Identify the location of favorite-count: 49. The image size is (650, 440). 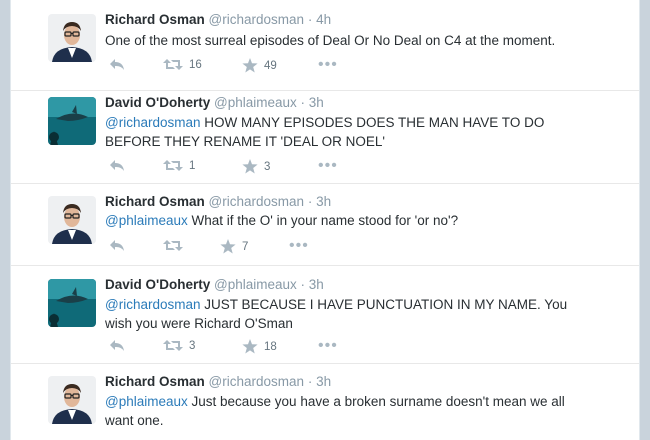
(270, 65).